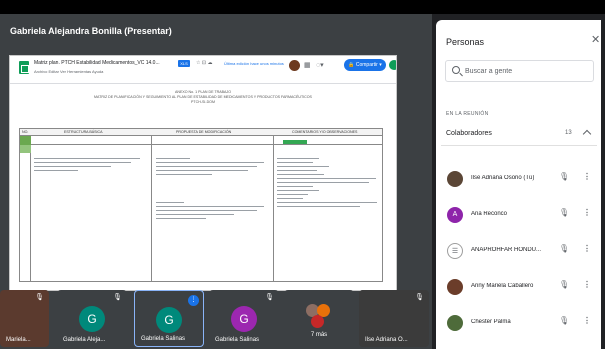 The height and width of the screenshot is (349, 605). Describe the element at coordinates (184, 63) in the screenshot. I see `file-type-badge: XLS` at that location.